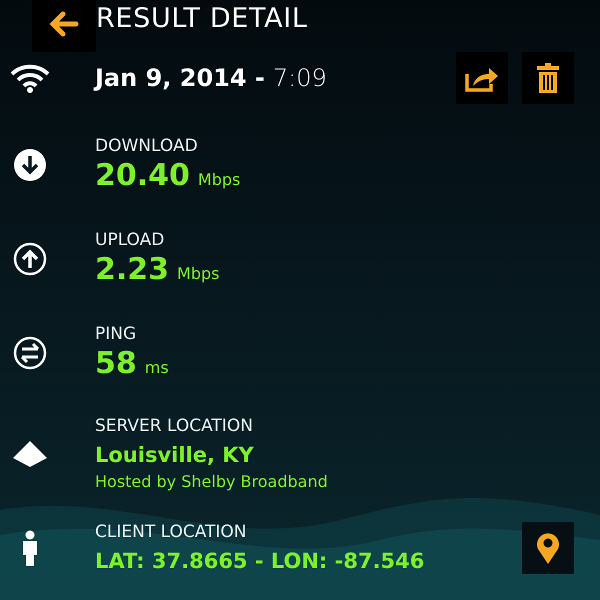  What do you see at coordinates (116, 363) in the screenshot?
I see `metric-value: 58` at bounding box center [116, 363].